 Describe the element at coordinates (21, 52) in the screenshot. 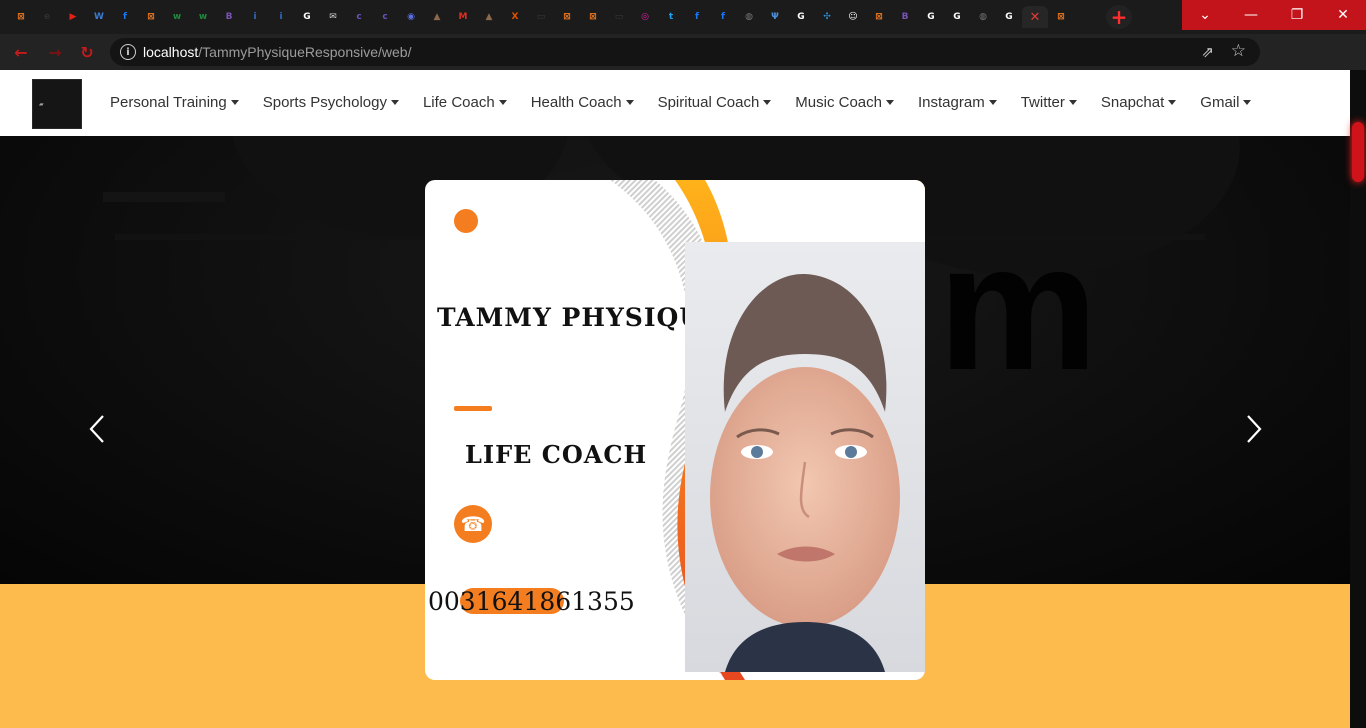

I see `back-arrow-icon: ←` at that location.